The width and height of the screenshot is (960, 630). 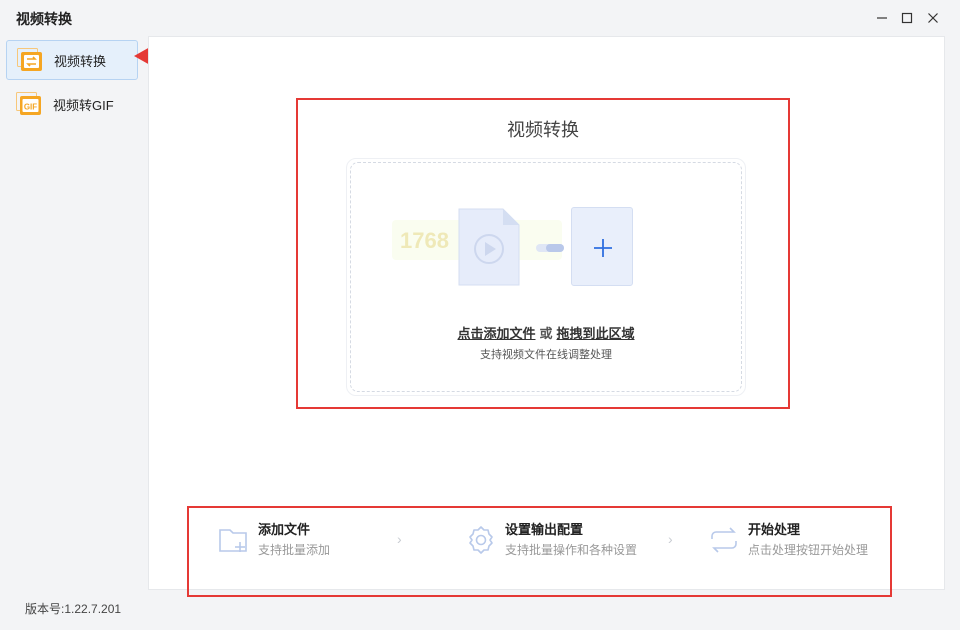 What do you see at coordinates (543, 130) in the screenshot?
I see `page-title: 视频转换` at bounding box center [543, 130].